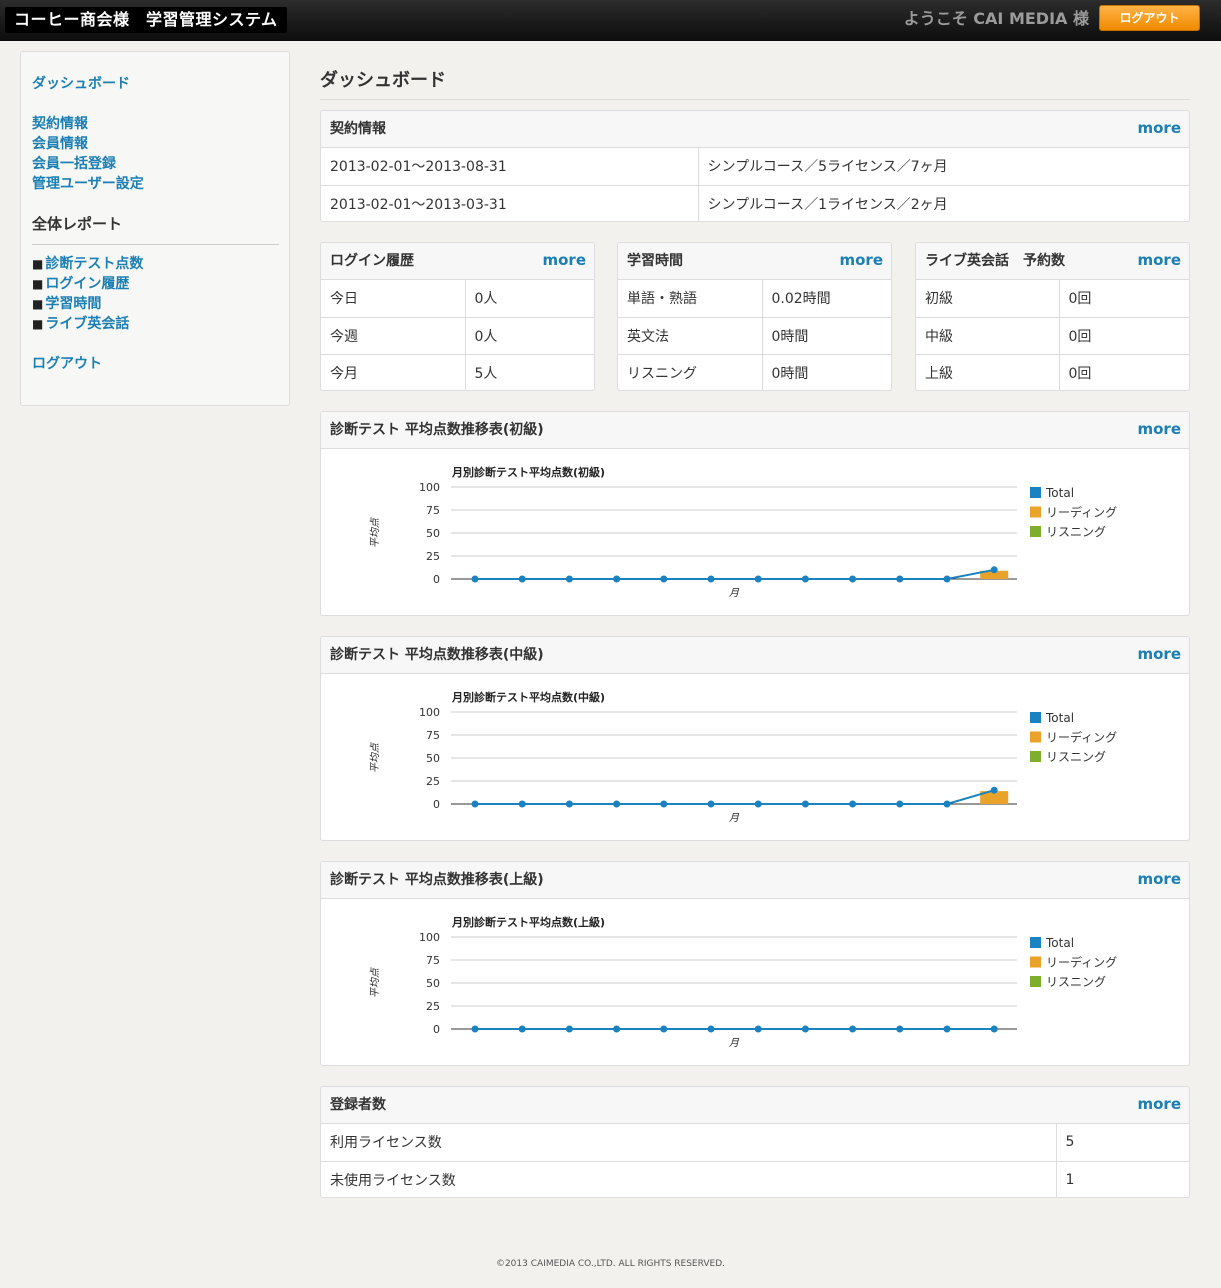  Describe the element at coordinates (755, 99) in the screenshot. I see `divider` at that location.